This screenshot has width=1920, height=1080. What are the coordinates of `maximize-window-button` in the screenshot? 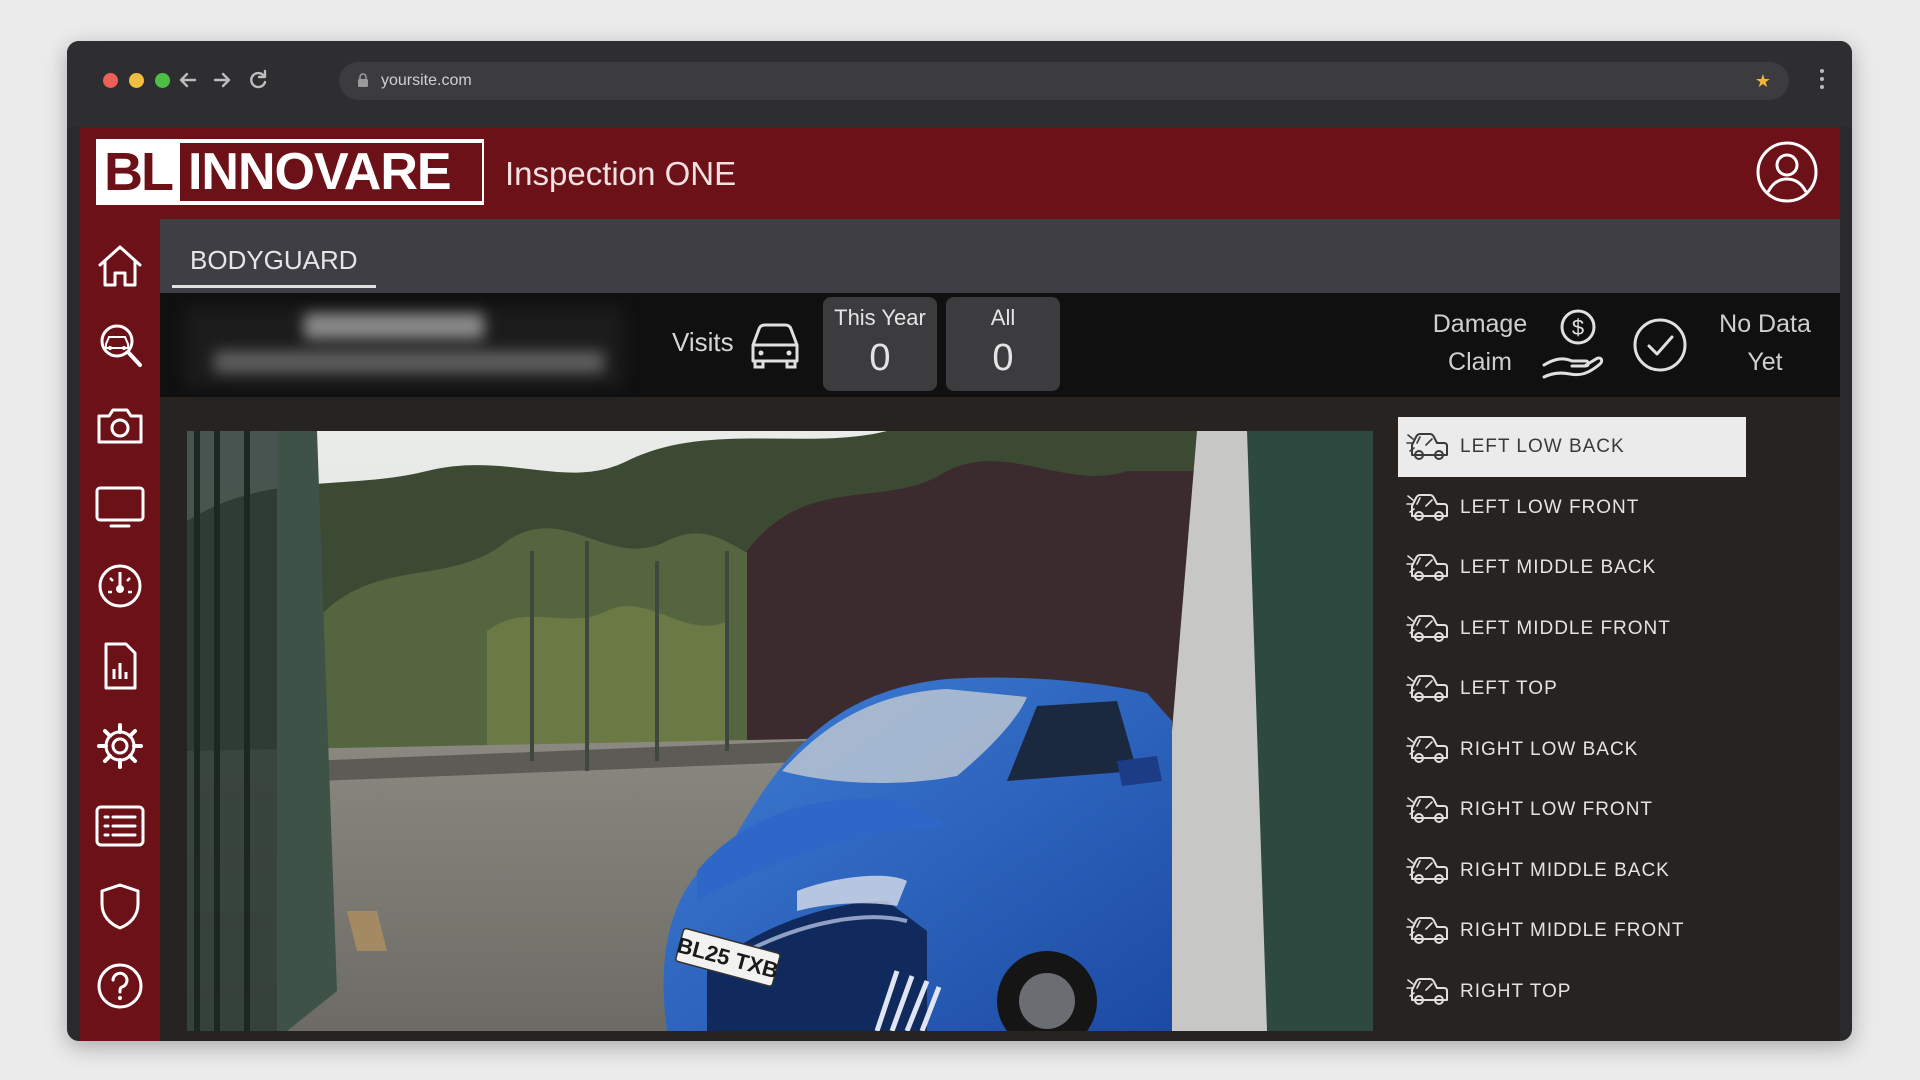 It's located at (162, 80).